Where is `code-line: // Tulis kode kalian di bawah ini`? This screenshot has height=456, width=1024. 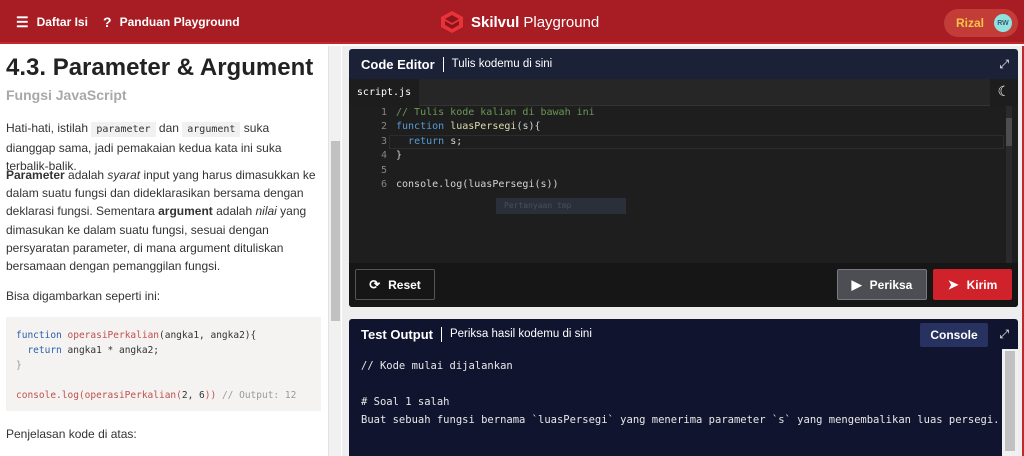 code-line: // Tulis kode kalian di bawah ini is located at coordinates (495, 112).